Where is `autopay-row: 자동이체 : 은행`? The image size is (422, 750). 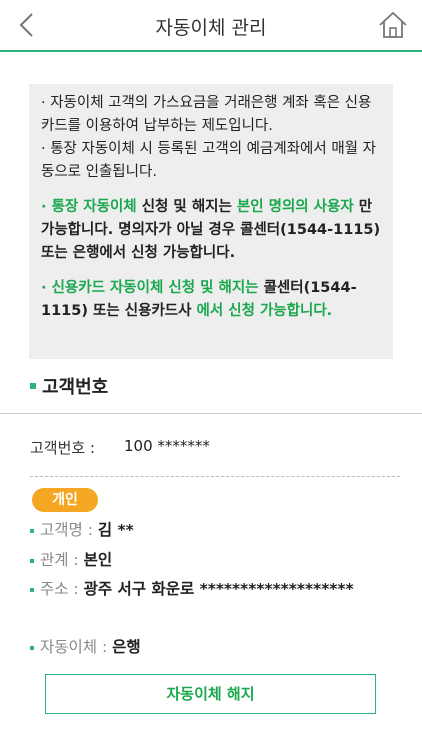 autopay-row: 자동이체 : 은행 is located at coordinates (85, 646).